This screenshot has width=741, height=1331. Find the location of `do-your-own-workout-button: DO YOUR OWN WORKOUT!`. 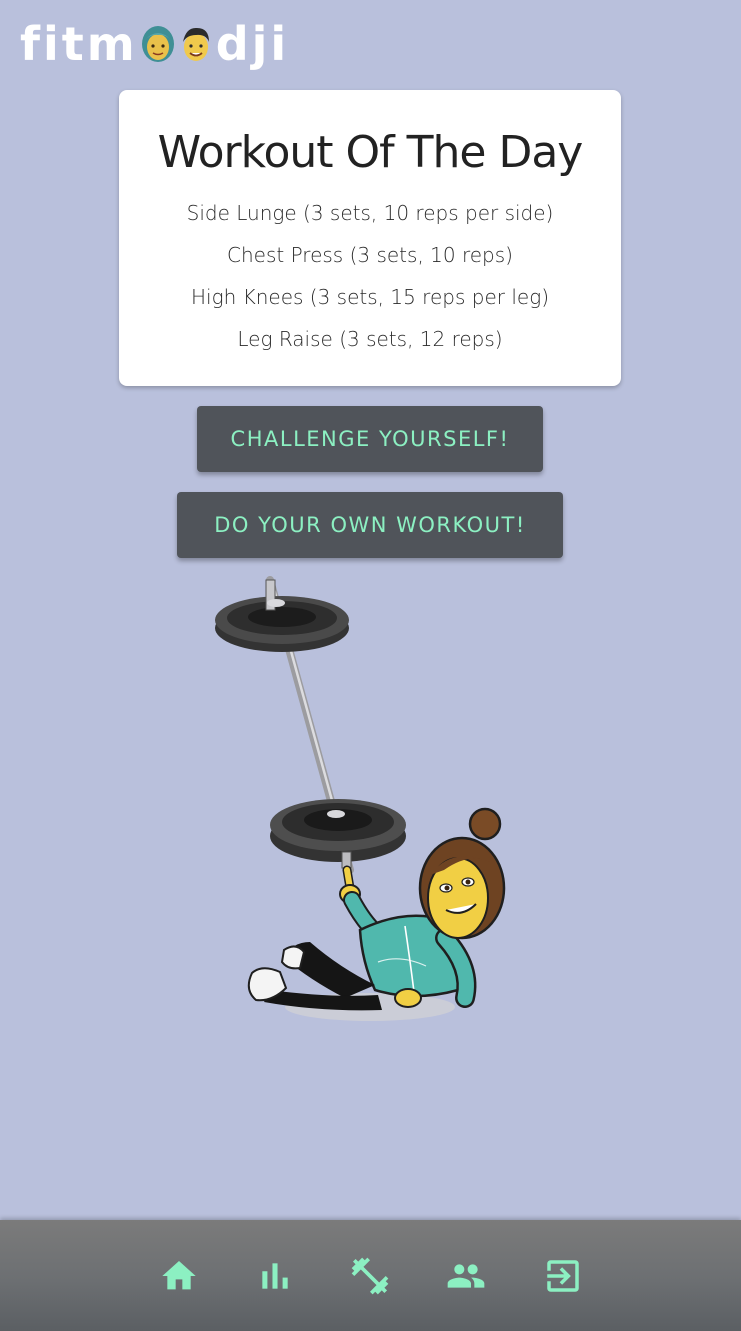

do-your-own-workout-button: DO YOUR OWN WORKOUT! is located at coordinates (370, 525).